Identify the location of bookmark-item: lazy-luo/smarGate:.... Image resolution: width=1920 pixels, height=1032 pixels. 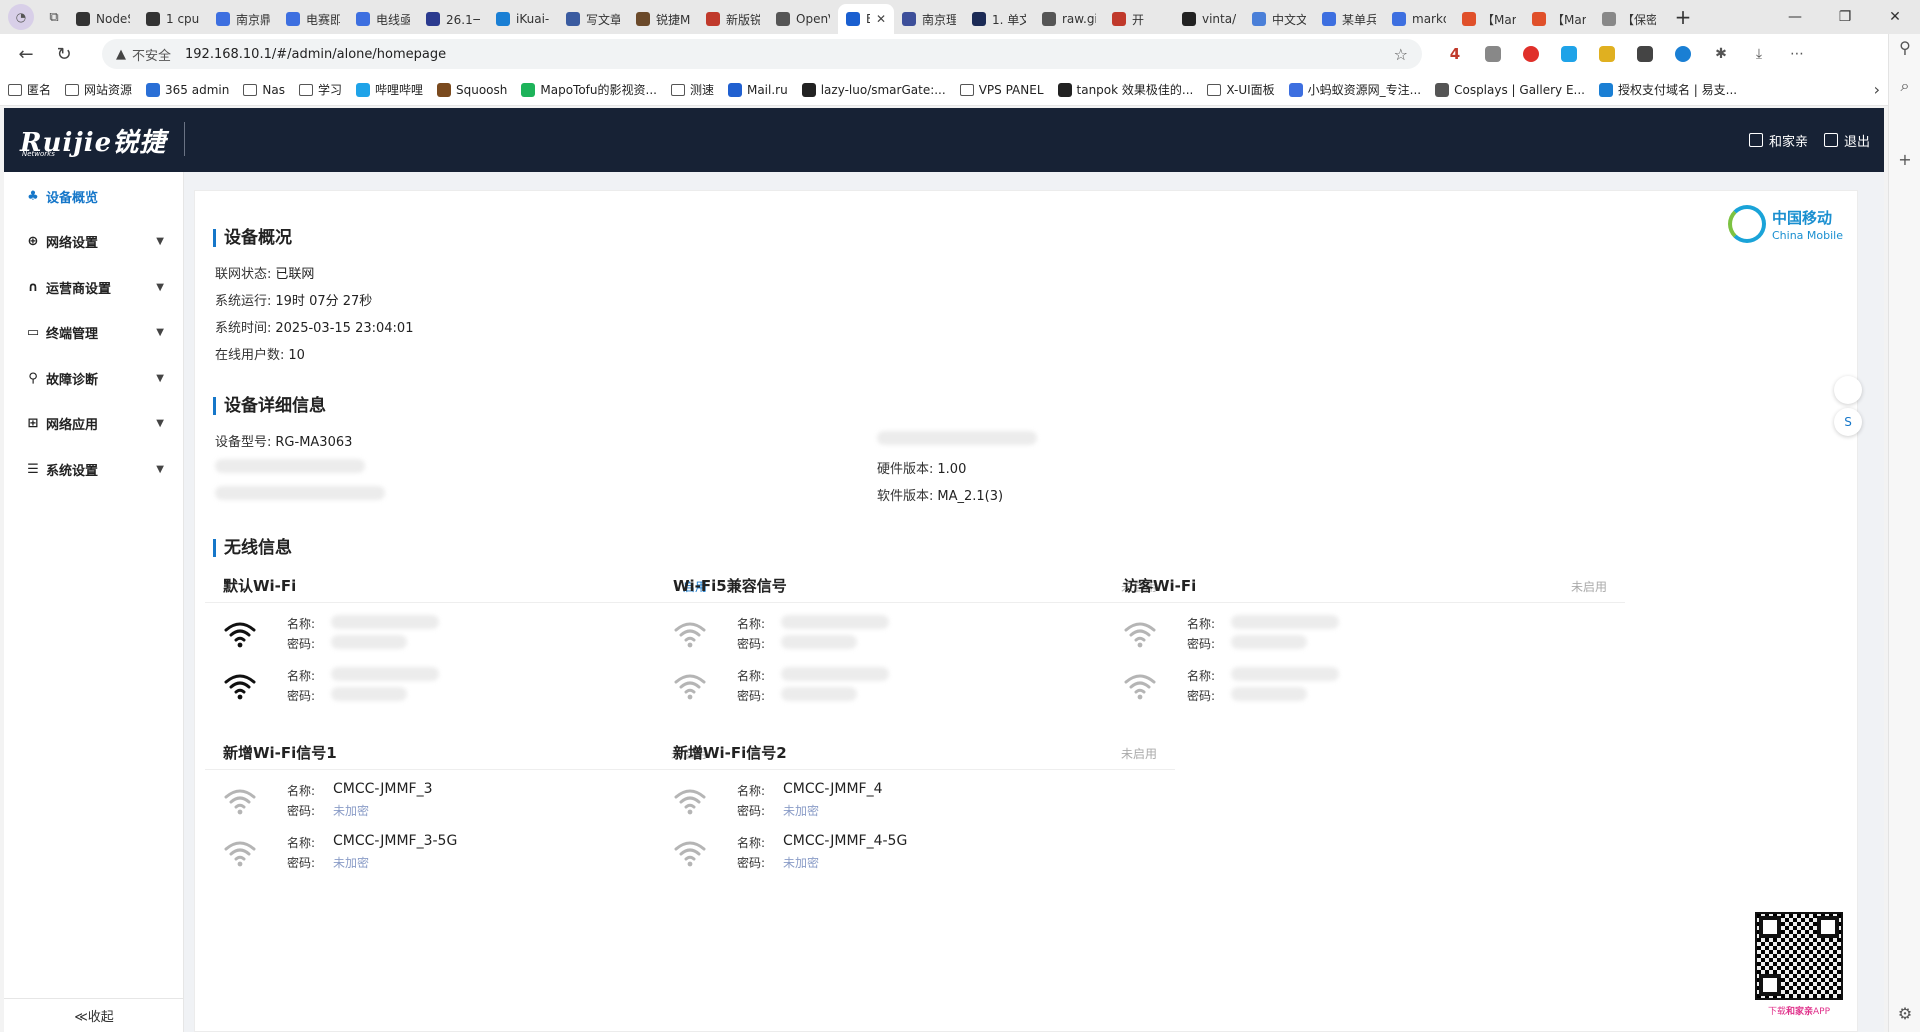
(873, 89).